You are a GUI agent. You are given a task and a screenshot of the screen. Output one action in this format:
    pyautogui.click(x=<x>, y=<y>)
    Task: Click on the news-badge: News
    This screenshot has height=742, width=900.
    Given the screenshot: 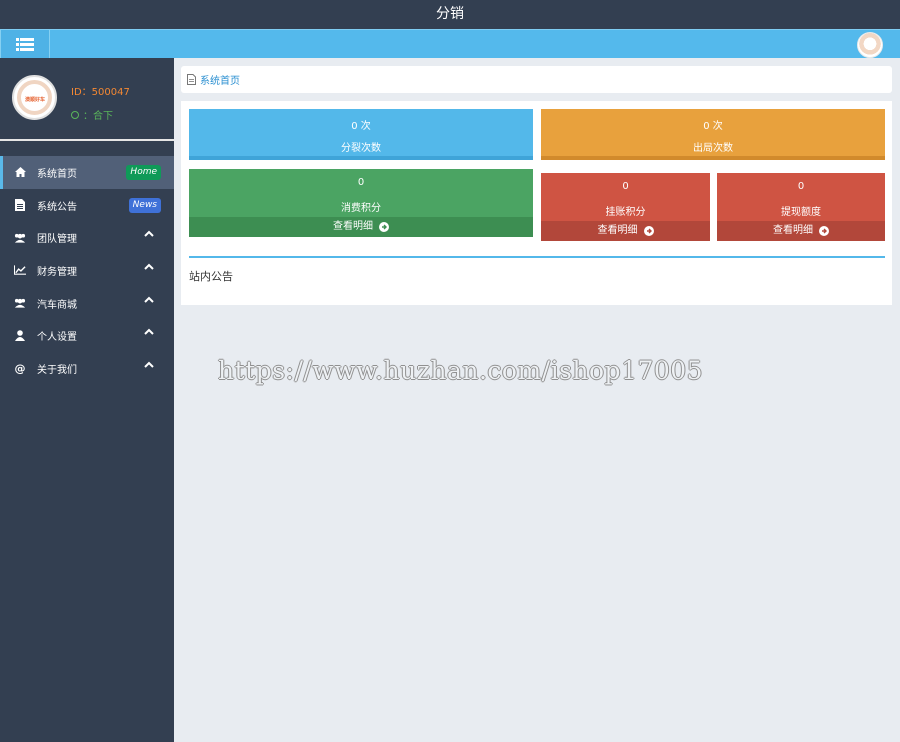 What is the action you would take?
    pyautogui.click(x=144, y=205)
    